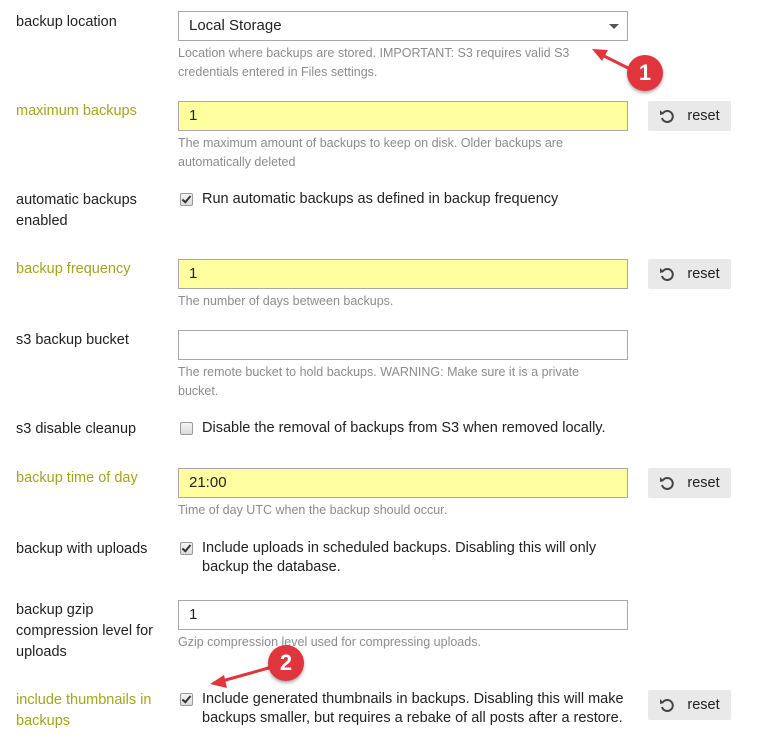 This screenshot has height=754, width=765. I want to click on annotation-badge-1: 1, so click(645, 73).